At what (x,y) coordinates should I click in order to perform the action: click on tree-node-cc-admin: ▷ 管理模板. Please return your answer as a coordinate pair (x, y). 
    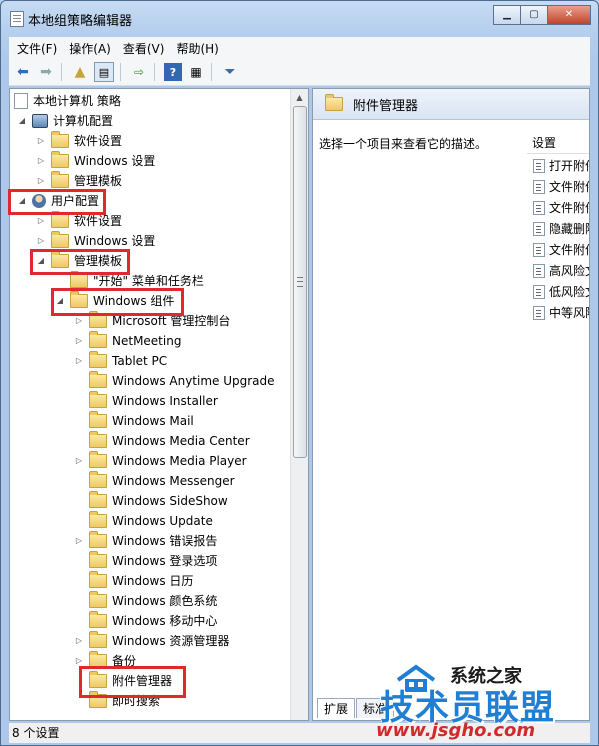
    Looking at the image, I should click on (78, 181).